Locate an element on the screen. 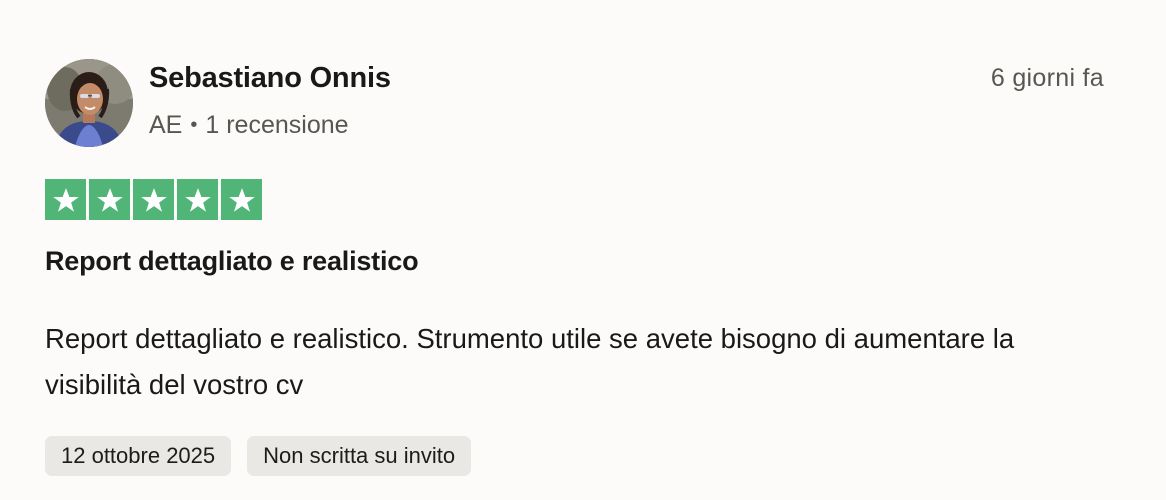  avatar-photo-icon is located at coordinates (89, 103).